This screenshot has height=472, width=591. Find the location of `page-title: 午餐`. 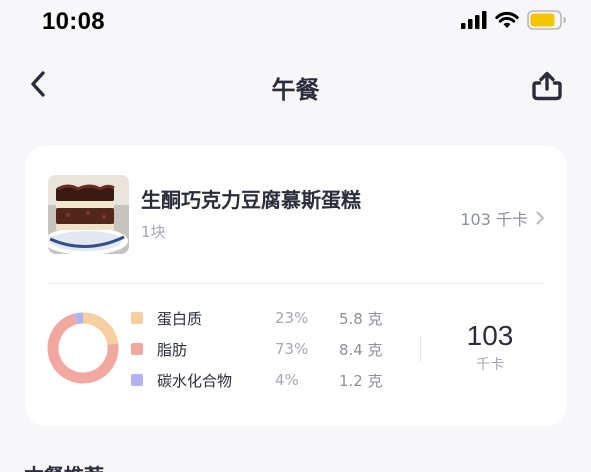

page-title: 午餐 is located at coordinates (295, 90).